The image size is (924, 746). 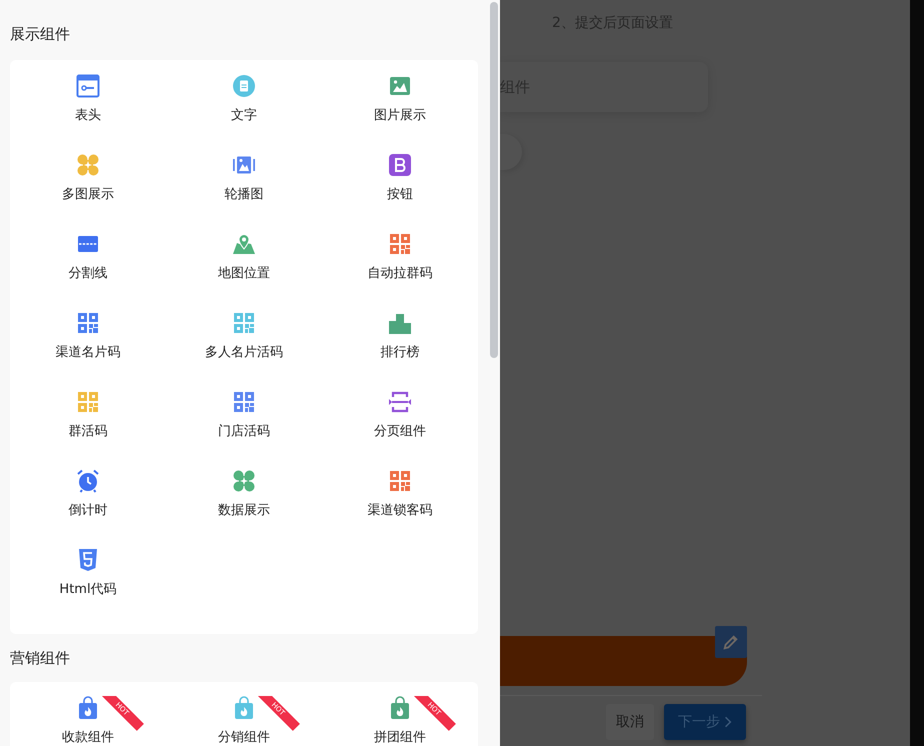 What do you see at coordinates (244, 508) in the screenshot?
I see `component-item: 数据展示` at bounding box center [244, 508].